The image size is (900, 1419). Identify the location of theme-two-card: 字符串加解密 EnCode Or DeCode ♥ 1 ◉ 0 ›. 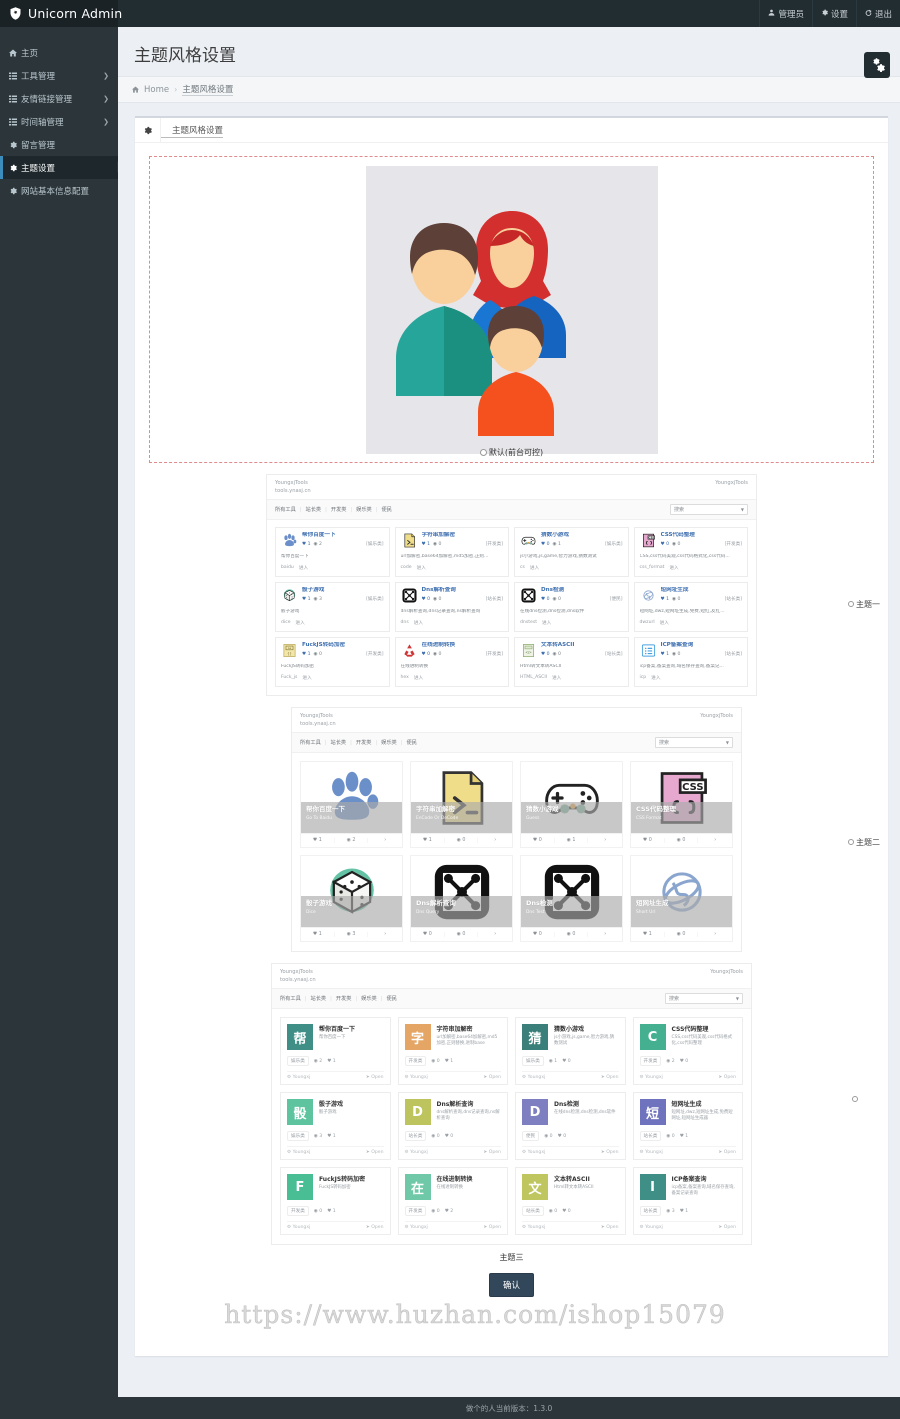
(461, 805).